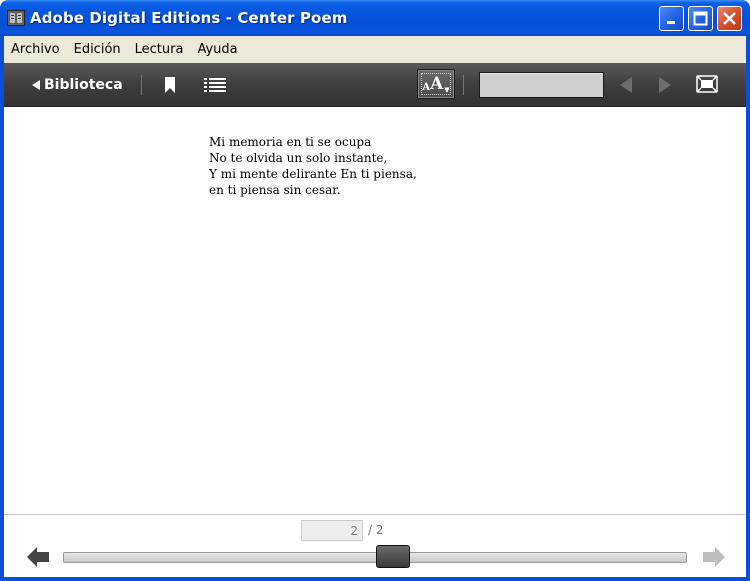 Image resolution: width=750 pixels, height=581 pixels. Describe the element at coordinates (38, 557) in the screenshot. I see `arrow-left-icon` at that location.